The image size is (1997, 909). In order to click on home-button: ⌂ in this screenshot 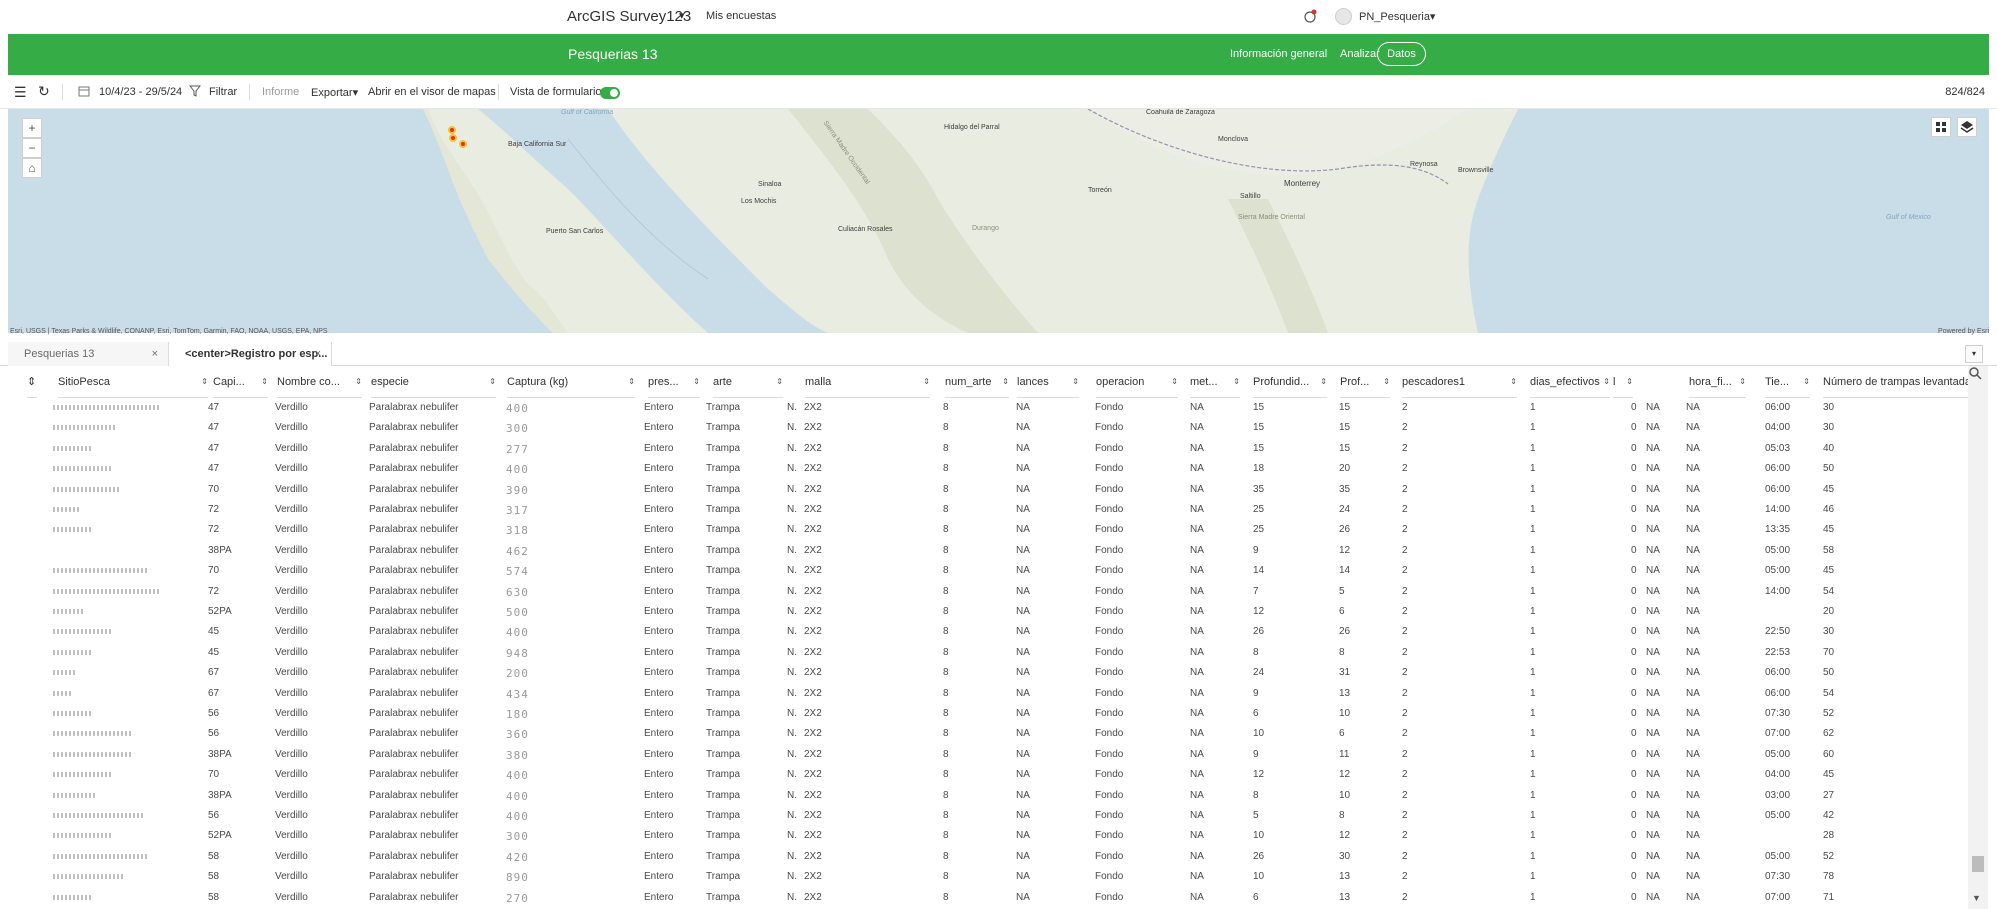, I will do `click(32, 168)`.